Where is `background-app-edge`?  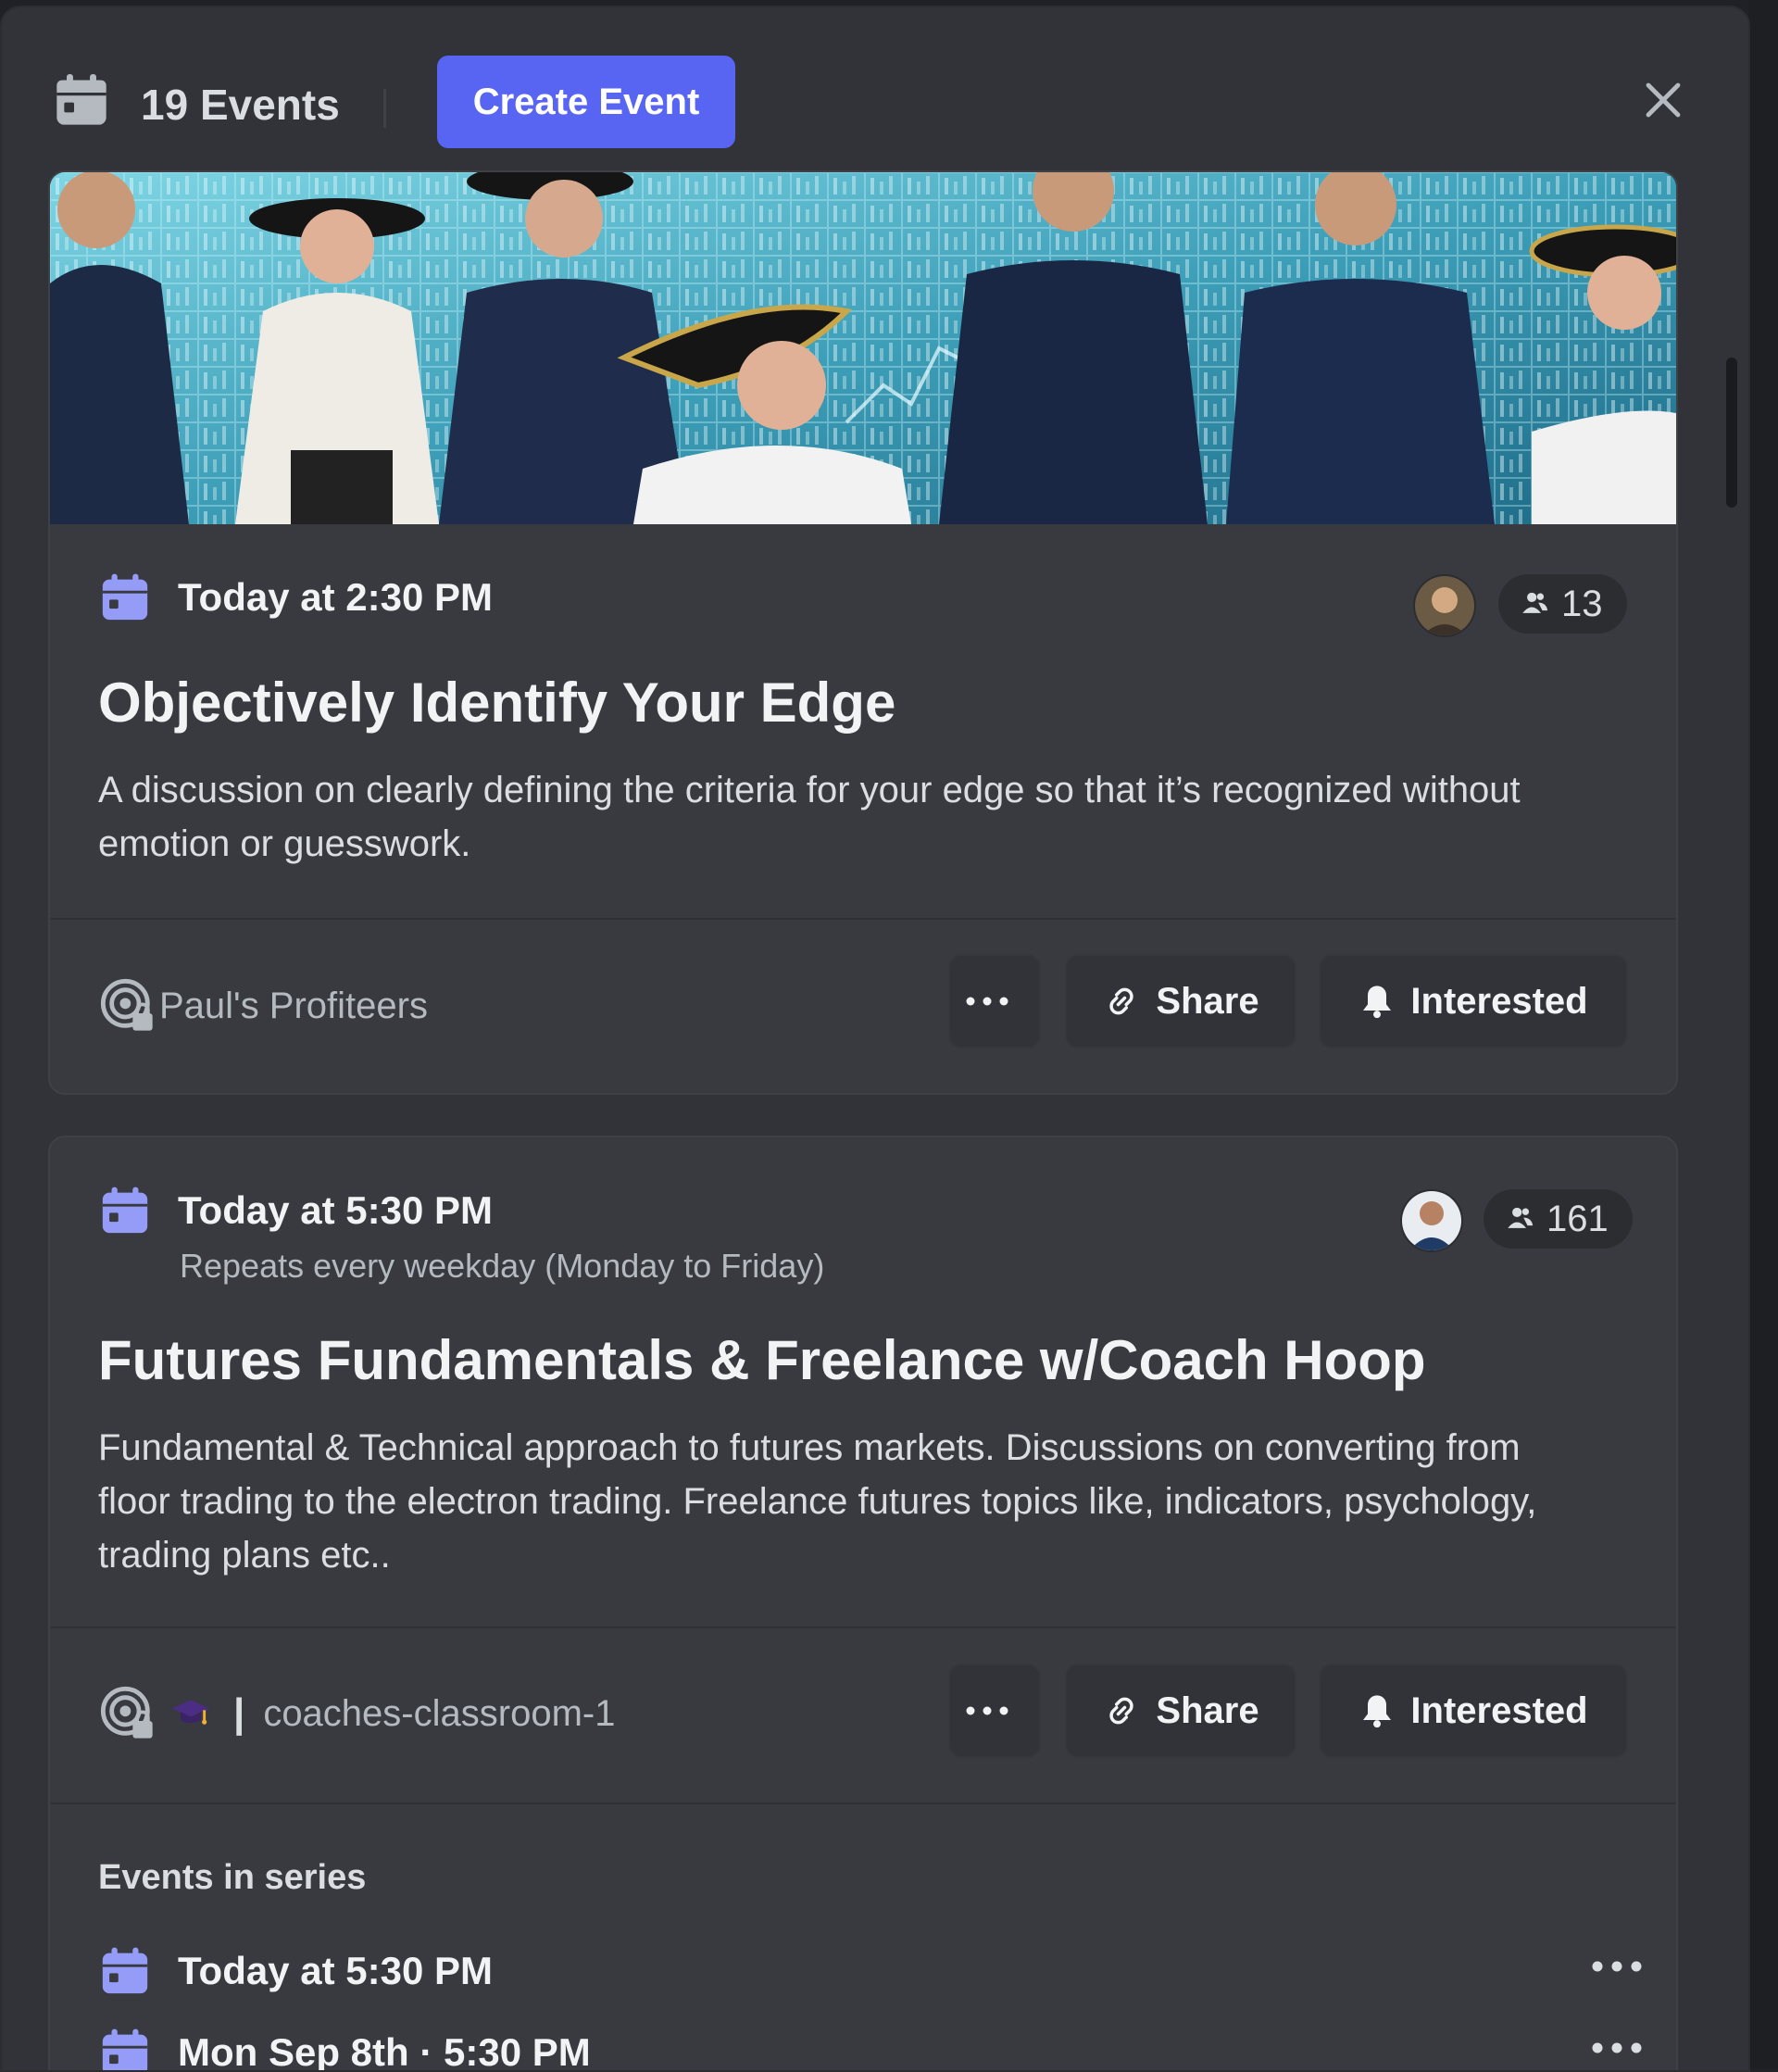 background-app-edge is located at coordinates (1763, 1034).